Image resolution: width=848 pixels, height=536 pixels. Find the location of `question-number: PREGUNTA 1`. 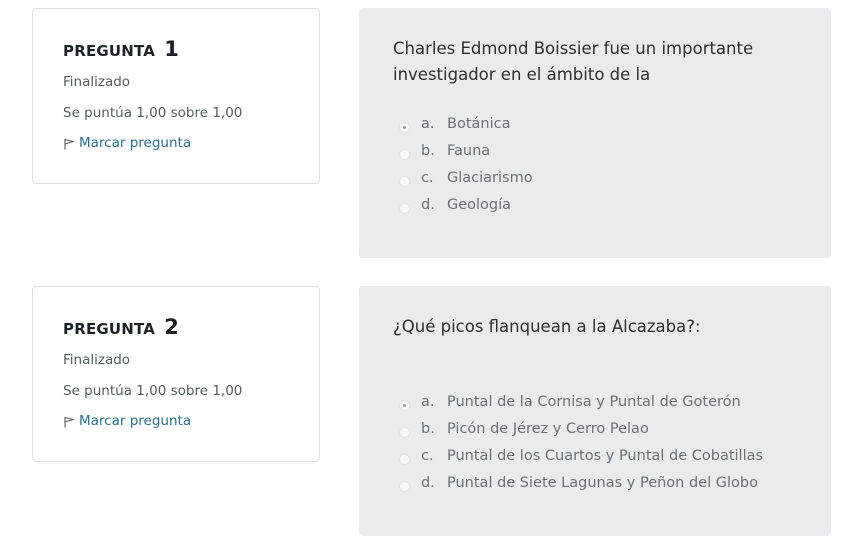

question-number: PREGUNTA 1 is located at coordinates (121, 49).